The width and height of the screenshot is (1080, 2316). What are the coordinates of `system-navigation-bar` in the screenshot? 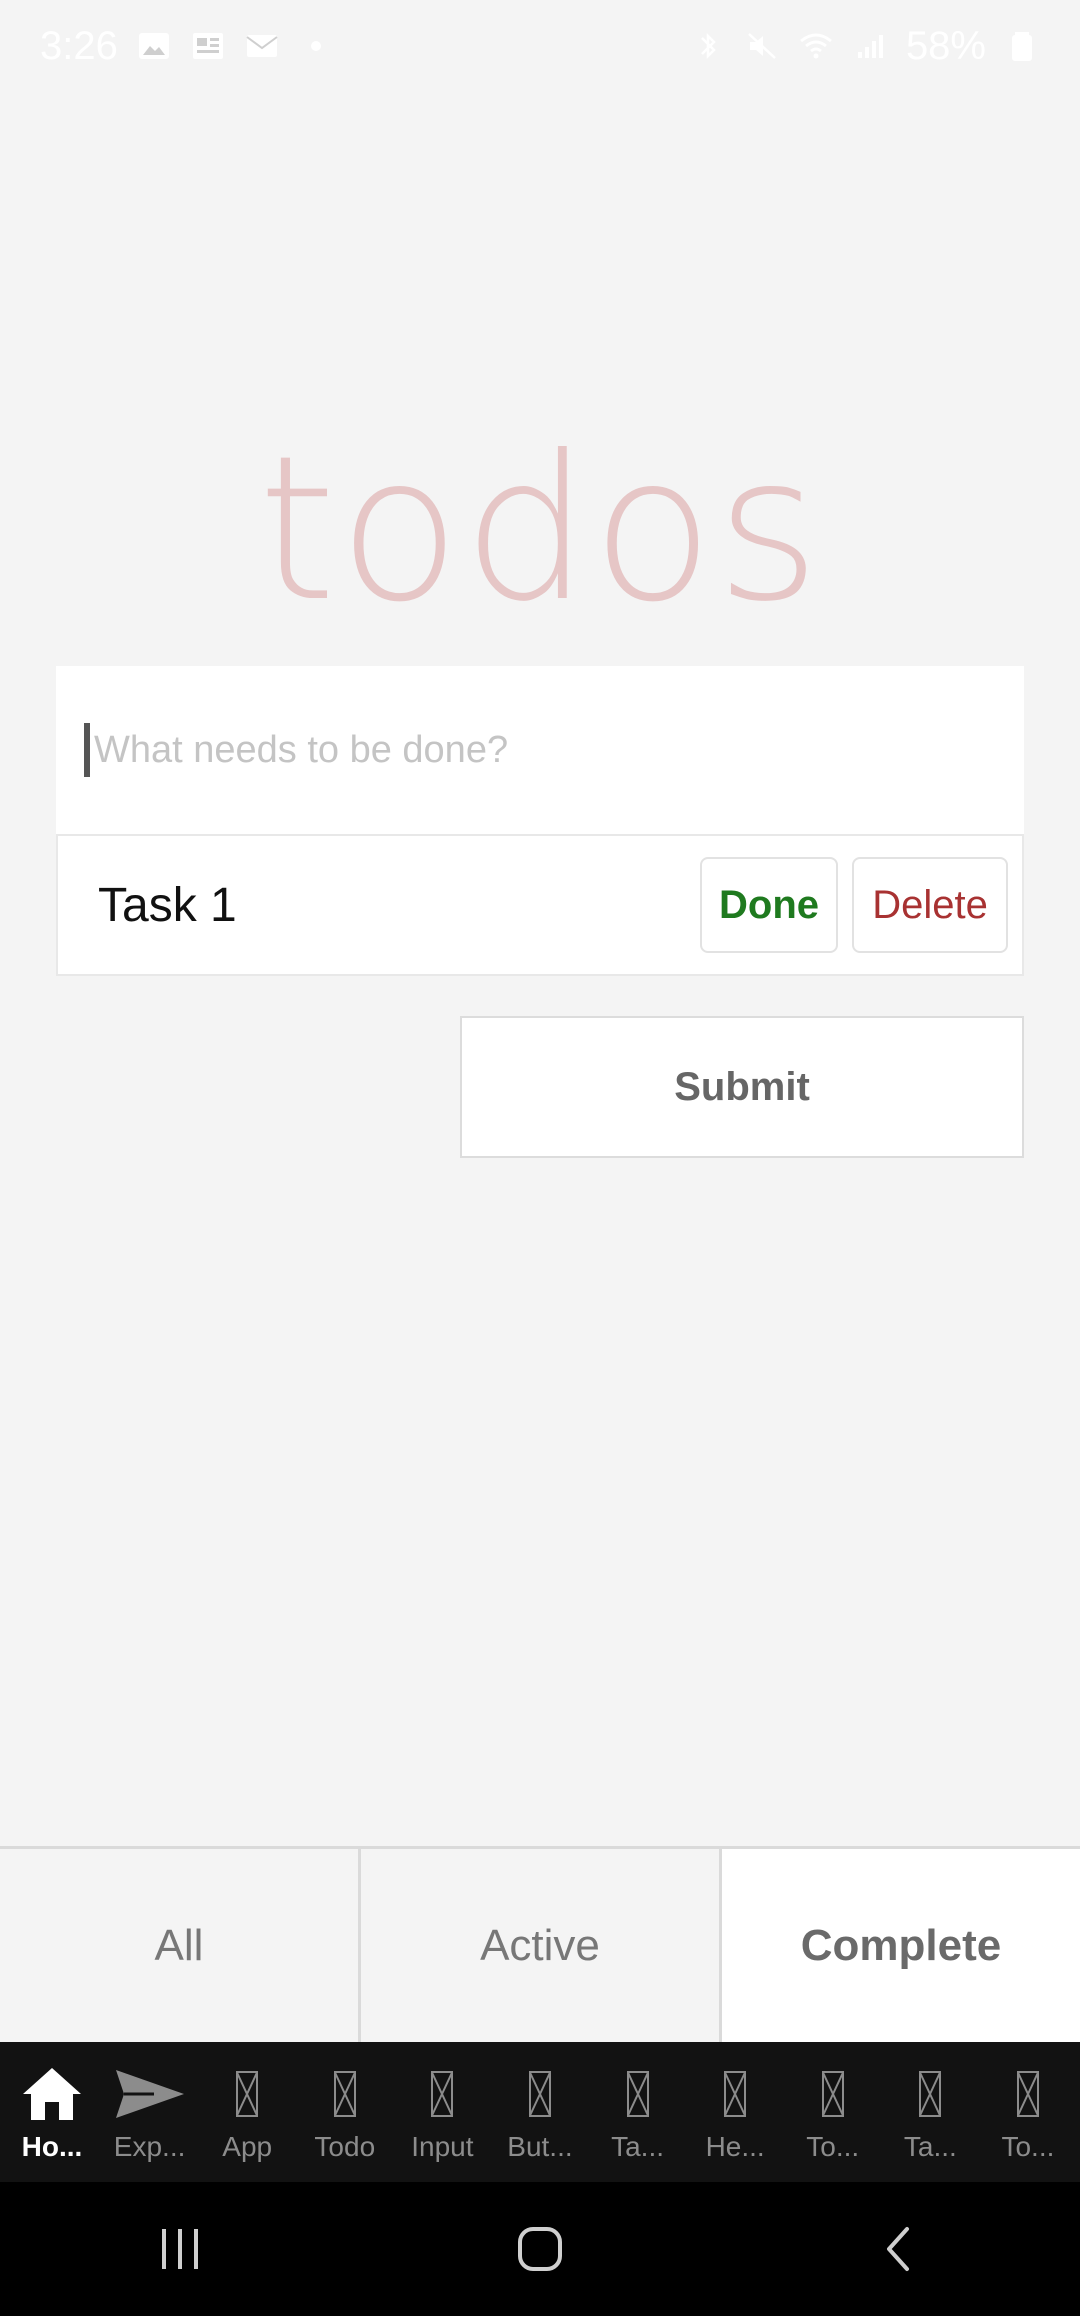 It's located at (540, 2249).